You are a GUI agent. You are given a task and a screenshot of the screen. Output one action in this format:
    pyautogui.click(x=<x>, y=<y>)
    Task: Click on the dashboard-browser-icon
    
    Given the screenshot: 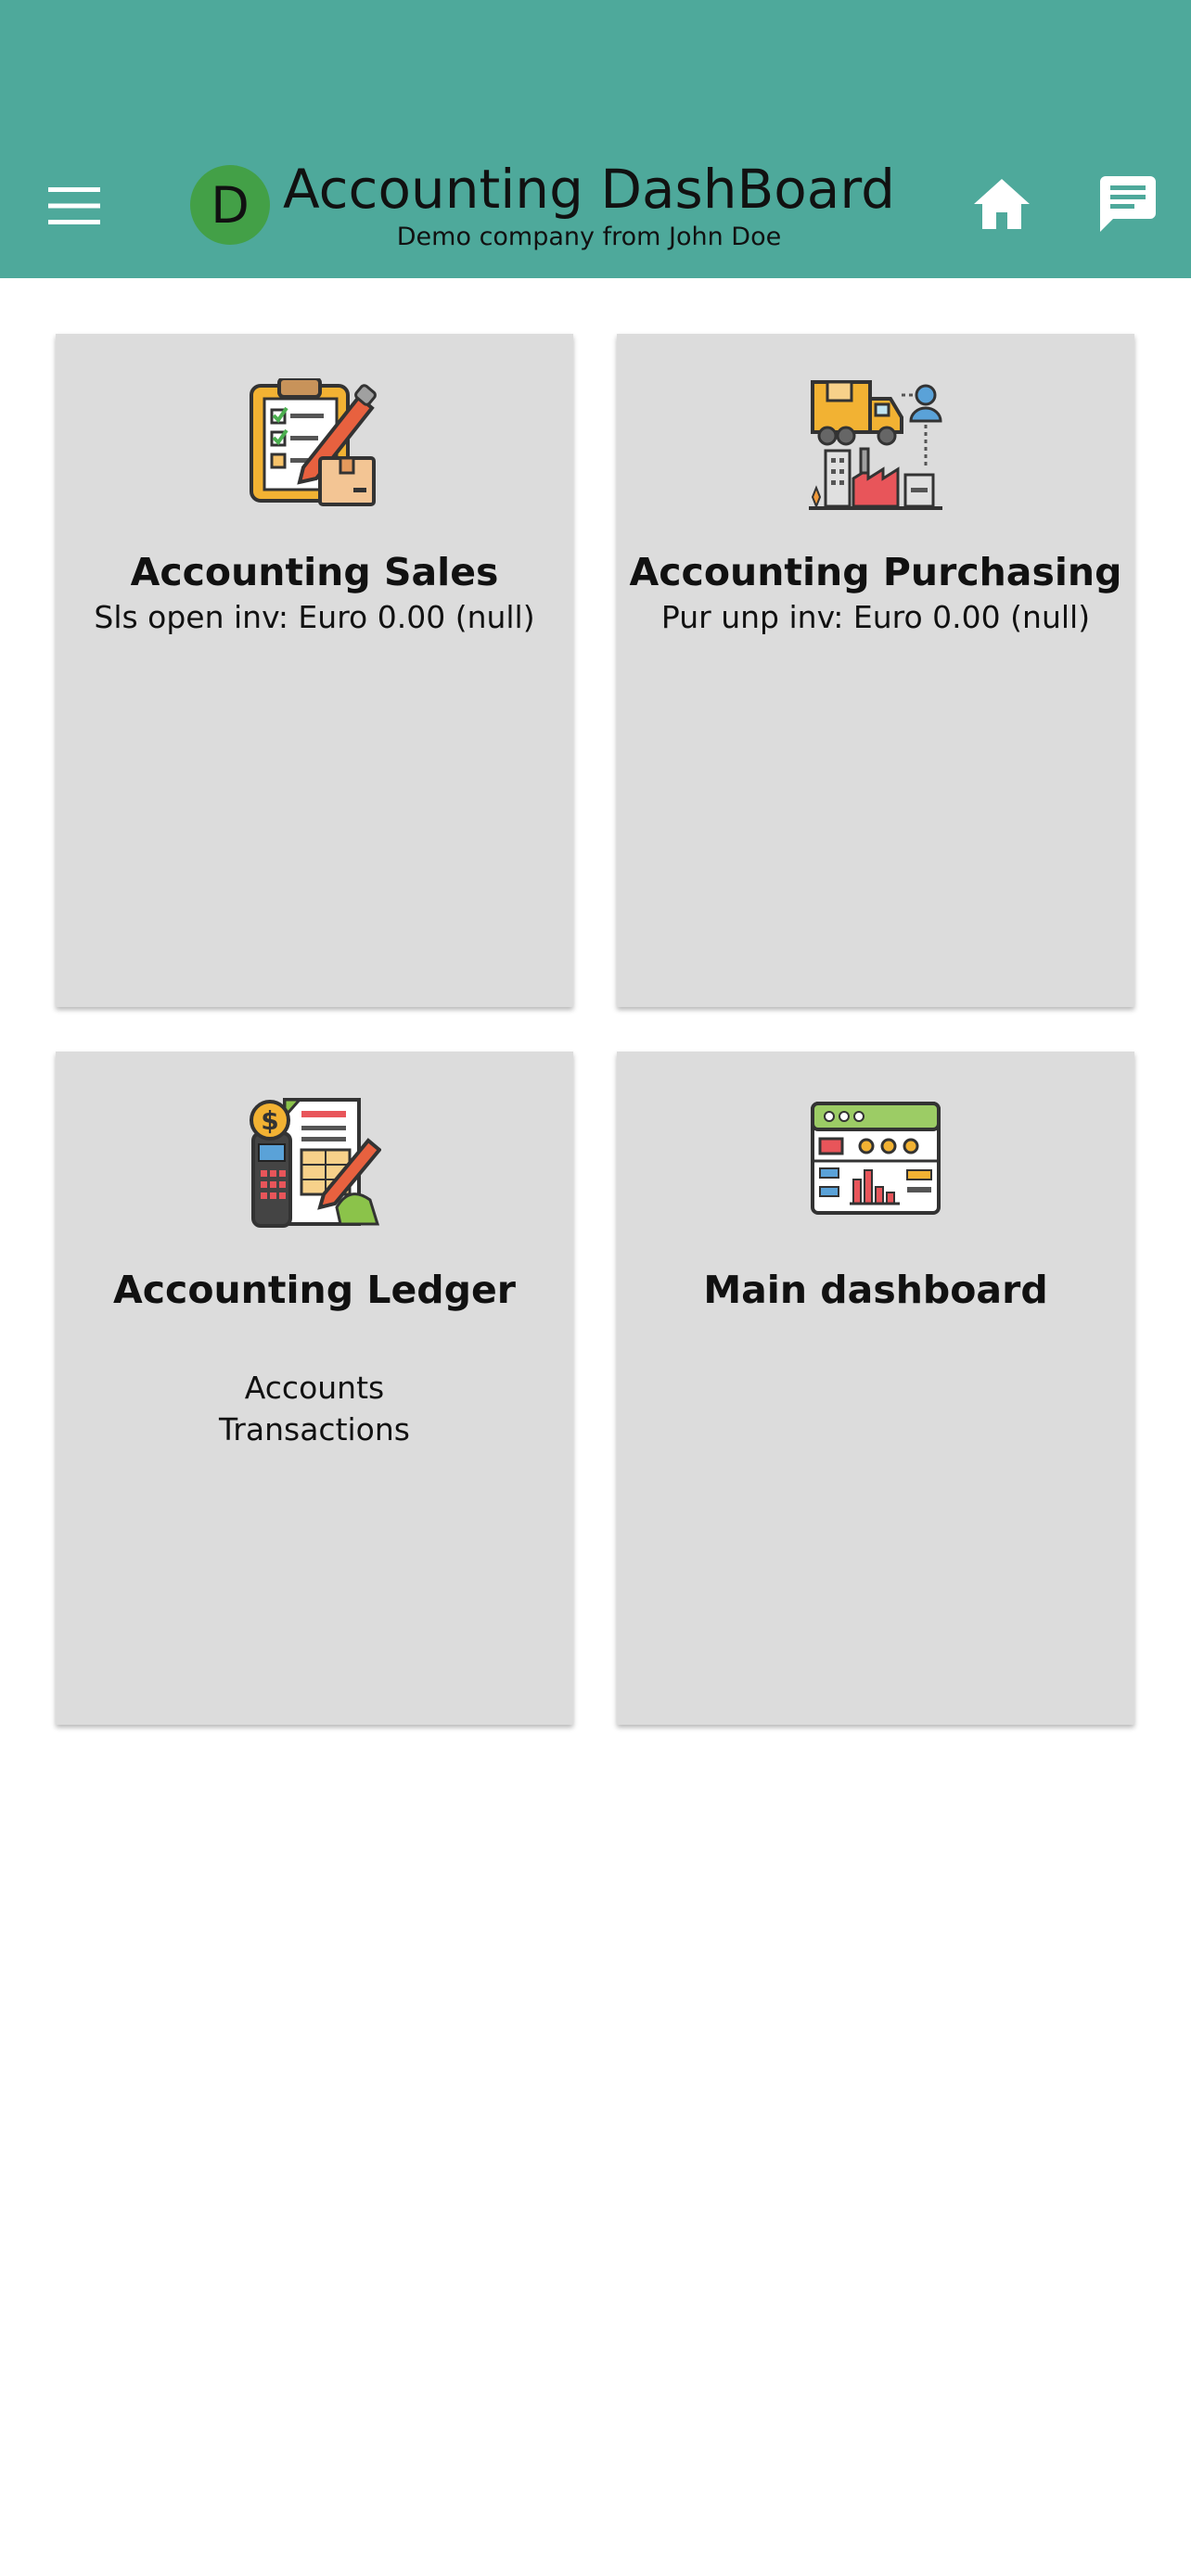 What is the action you would take?
    pyautogui.click(x=876, y=1158)
    